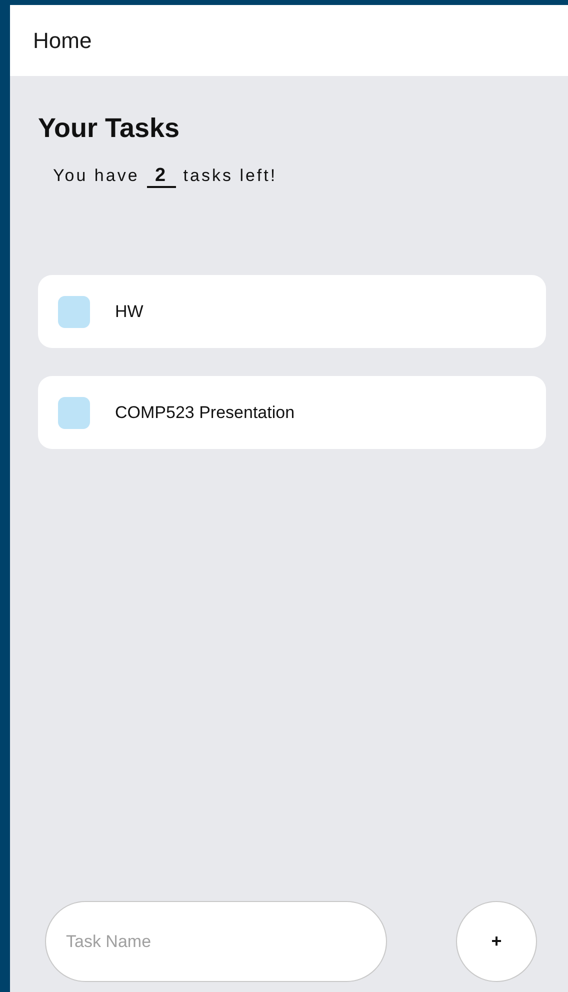 Image resolution: width=568 pixels, height=992 pixels. Describe the element at coordinates (129, 312) in the screenshot. I see `task-label: HW` at that location.